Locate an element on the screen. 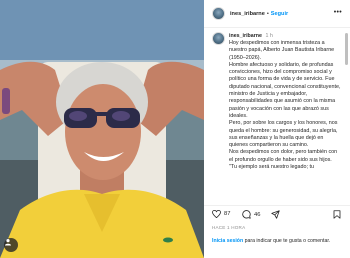 This screenshot has width=350, height=258. save-action is located at coordinates (337, 214).